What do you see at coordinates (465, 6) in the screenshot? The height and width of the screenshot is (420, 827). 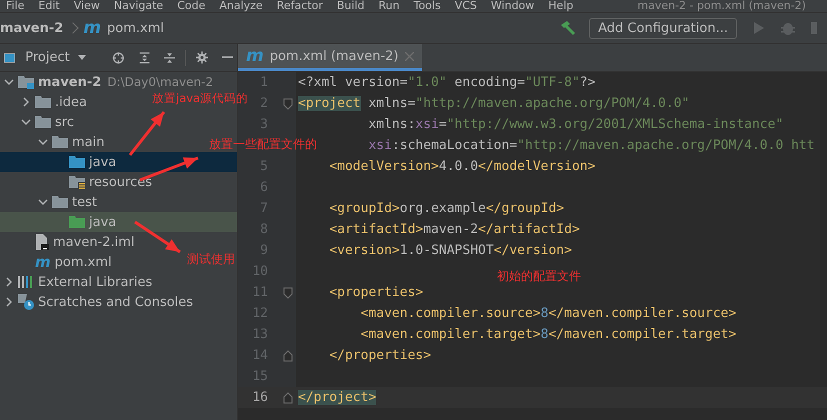 I see `menu-item: VCS` at bounding box center [465, 6].